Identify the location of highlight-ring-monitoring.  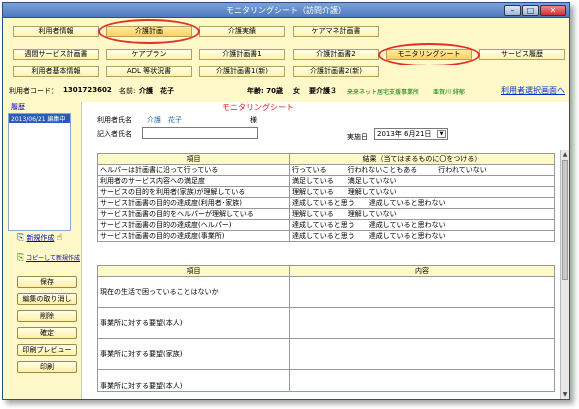
(429, 55).